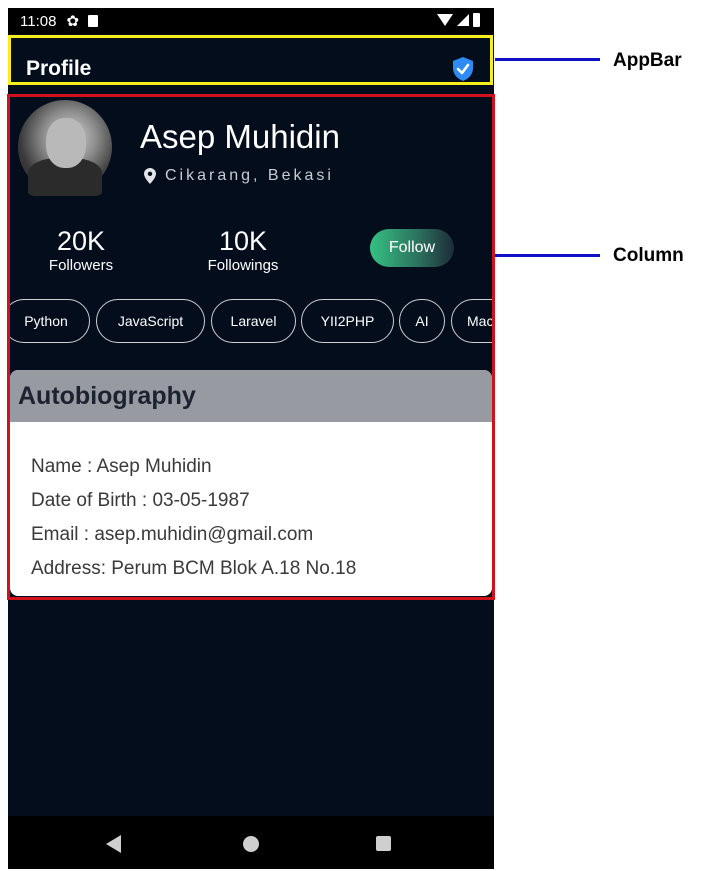 This screenshot has width=705, height=871. I want to click on back-icon, so click(113, 844).